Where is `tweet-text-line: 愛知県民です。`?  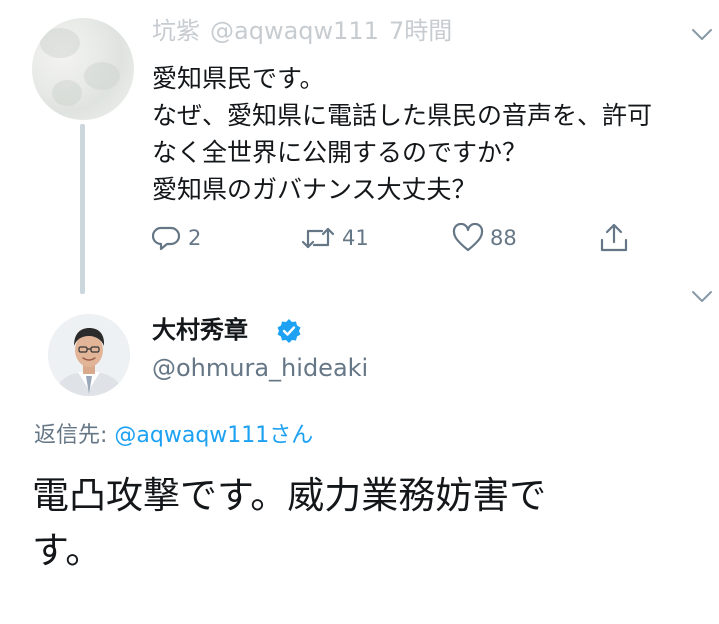
tweet-text-line: 愛知県民です。 is located at coordinates (238, 78).